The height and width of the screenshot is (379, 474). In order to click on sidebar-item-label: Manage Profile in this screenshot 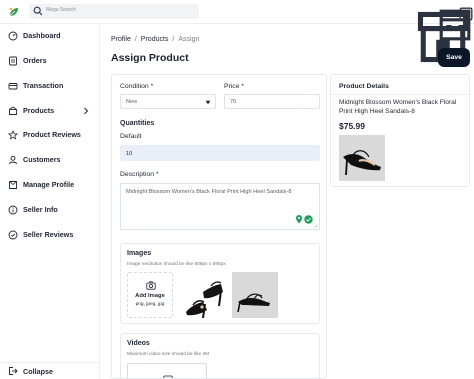, I will do `click(49, 184)`.